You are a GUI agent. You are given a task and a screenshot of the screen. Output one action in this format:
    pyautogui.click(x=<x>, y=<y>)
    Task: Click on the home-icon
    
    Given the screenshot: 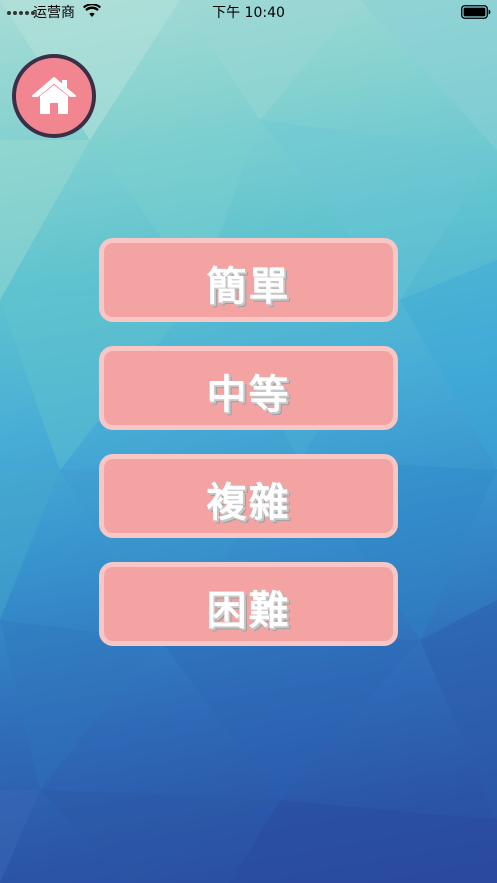 What is the action you would take?
    pyautogui.click(x=54, y=95)
    